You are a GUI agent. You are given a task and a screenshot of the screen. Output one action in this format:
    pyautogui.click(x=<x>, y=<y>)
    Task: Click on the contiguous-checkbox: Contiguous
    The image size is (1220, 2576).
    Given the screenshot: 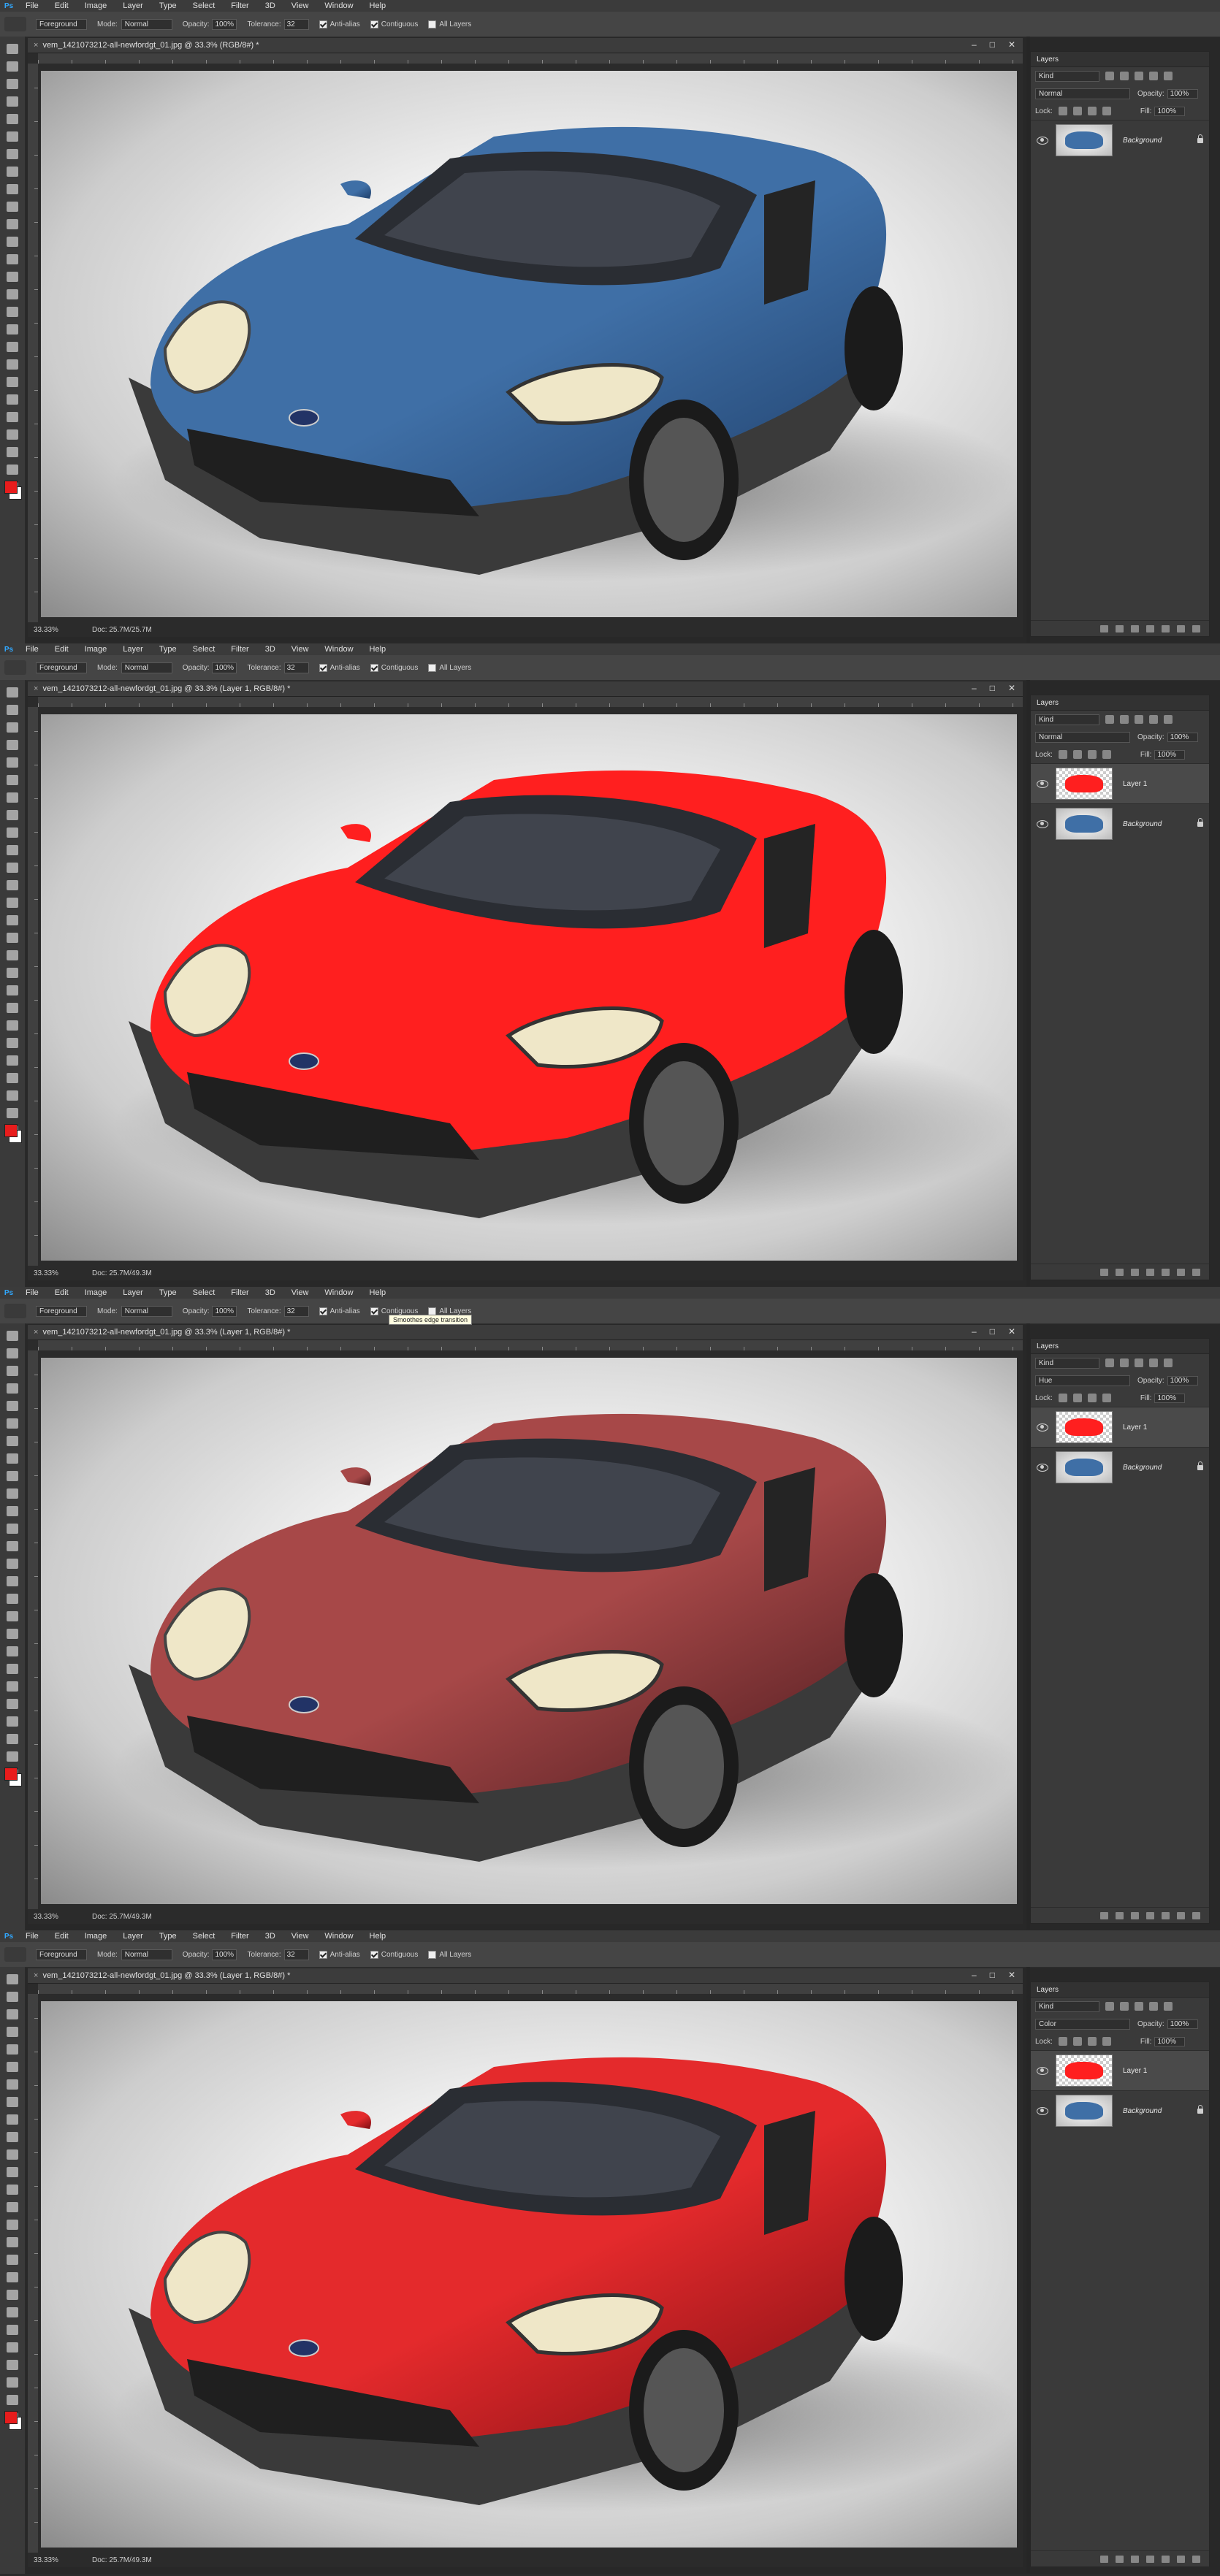 What is the action you would take?
    pyautogui.click(x=394, y=1311)
    